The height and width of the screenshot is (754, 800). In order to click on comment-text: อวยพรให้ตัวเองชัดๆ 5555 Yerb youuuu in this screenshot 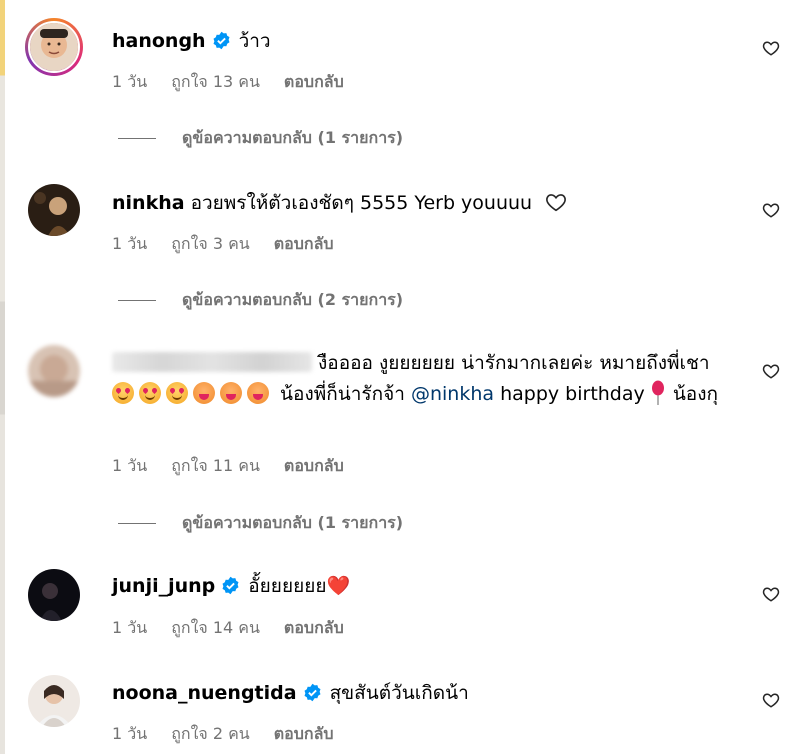, I will do `click(361, 203)`.